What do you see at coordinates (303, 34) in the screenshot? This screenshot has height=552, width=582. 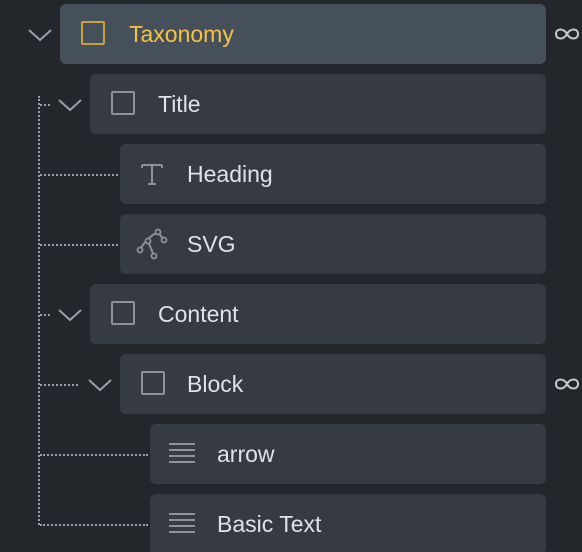 I see `tree-item-taxonomy: Taxonomy` at bounding box center [303, 34].